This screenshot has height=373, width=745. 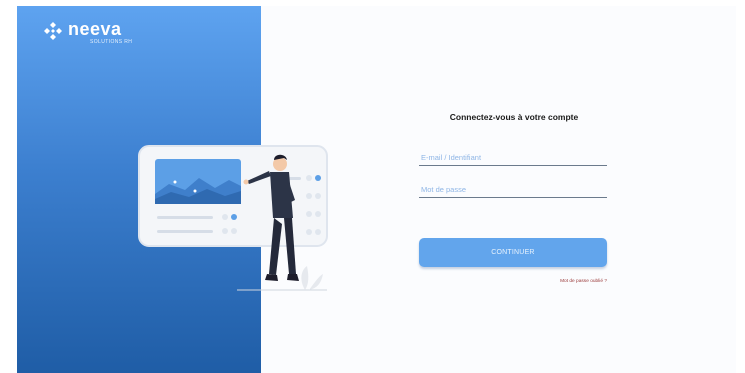 I want to click on brand-logo: neeva SOLUTIONS RH, so click(x=87, y=32).